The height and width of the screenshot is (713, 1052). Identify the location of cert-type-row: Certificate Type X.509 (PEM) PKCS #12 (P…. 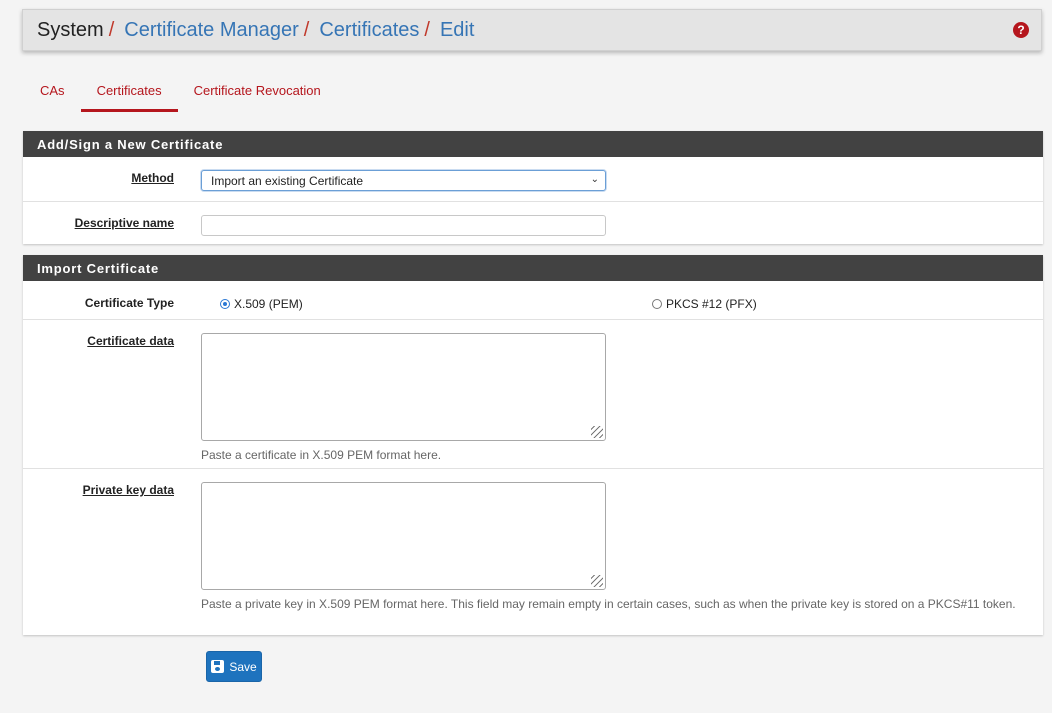
(533, 300).